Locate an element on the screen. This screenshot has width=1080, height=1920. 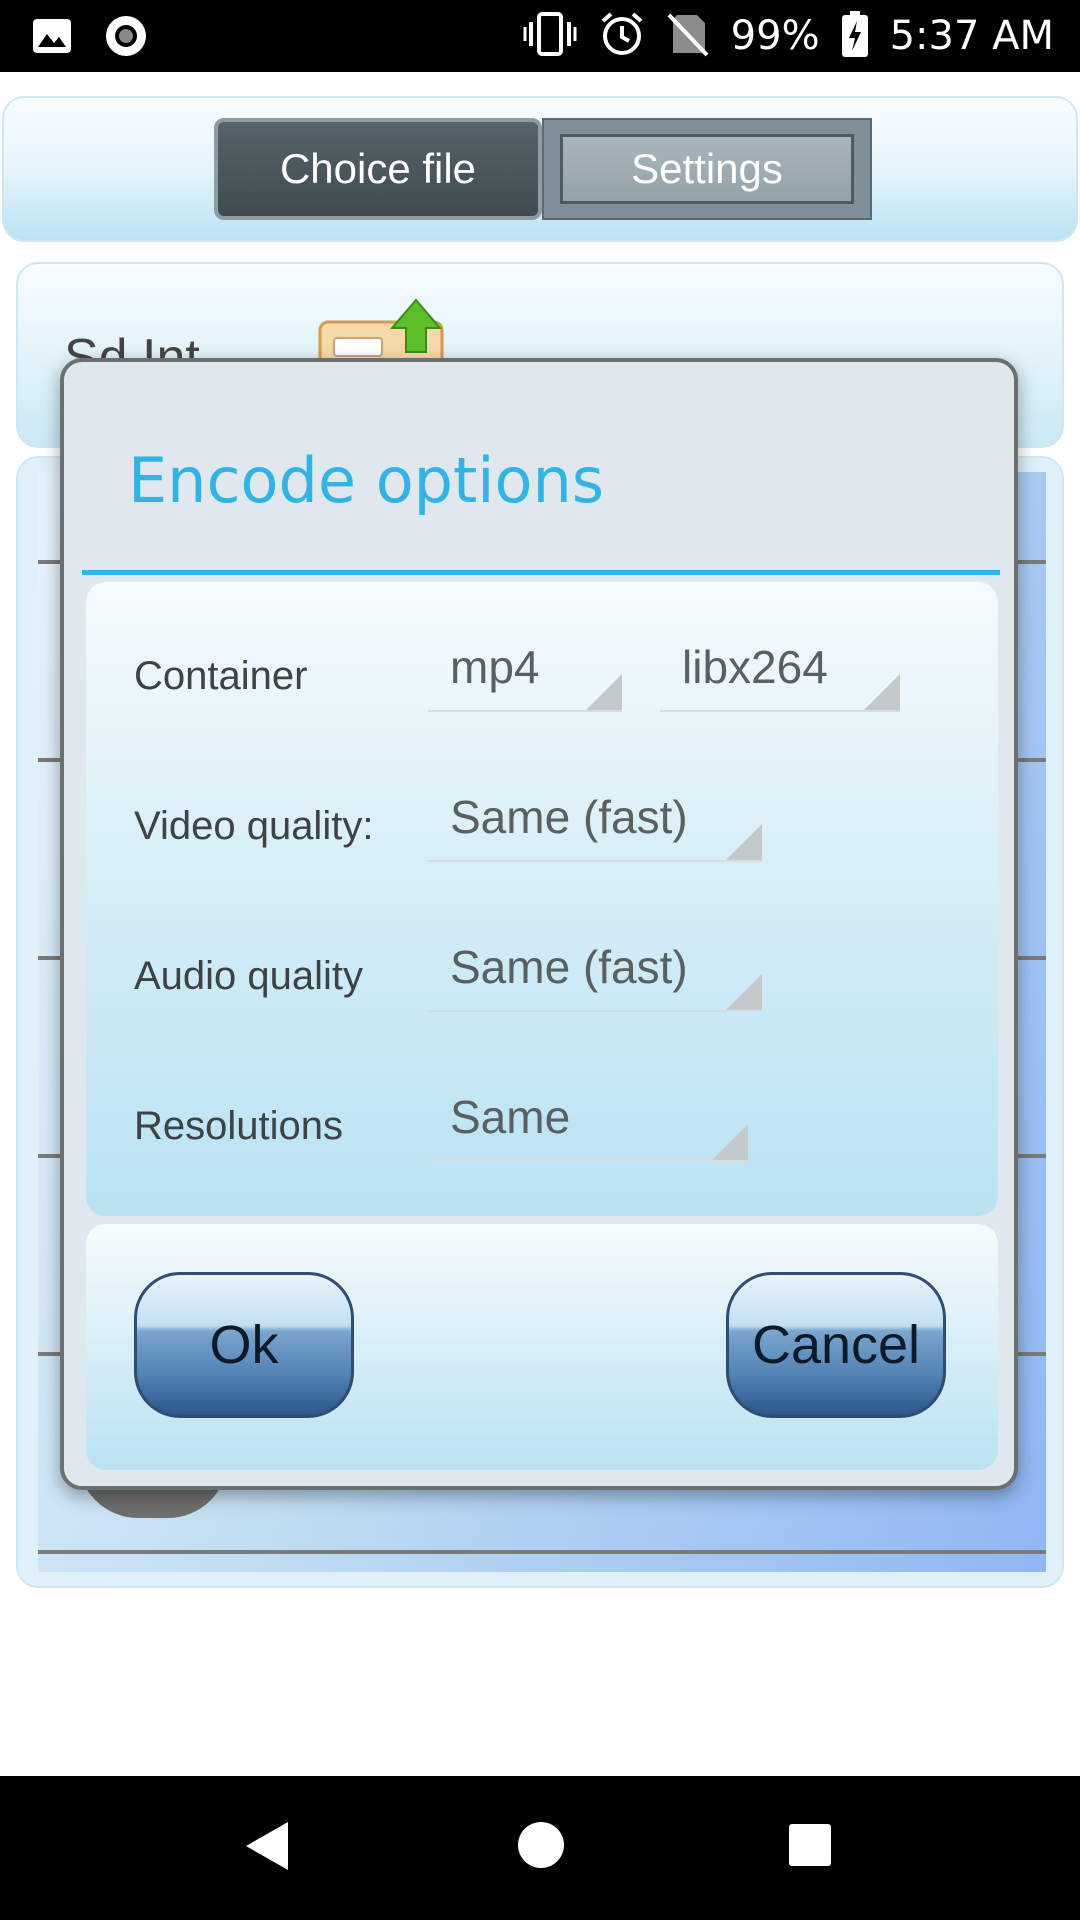
video-quality-label: Video quality: is located at coordinates (254, 826).